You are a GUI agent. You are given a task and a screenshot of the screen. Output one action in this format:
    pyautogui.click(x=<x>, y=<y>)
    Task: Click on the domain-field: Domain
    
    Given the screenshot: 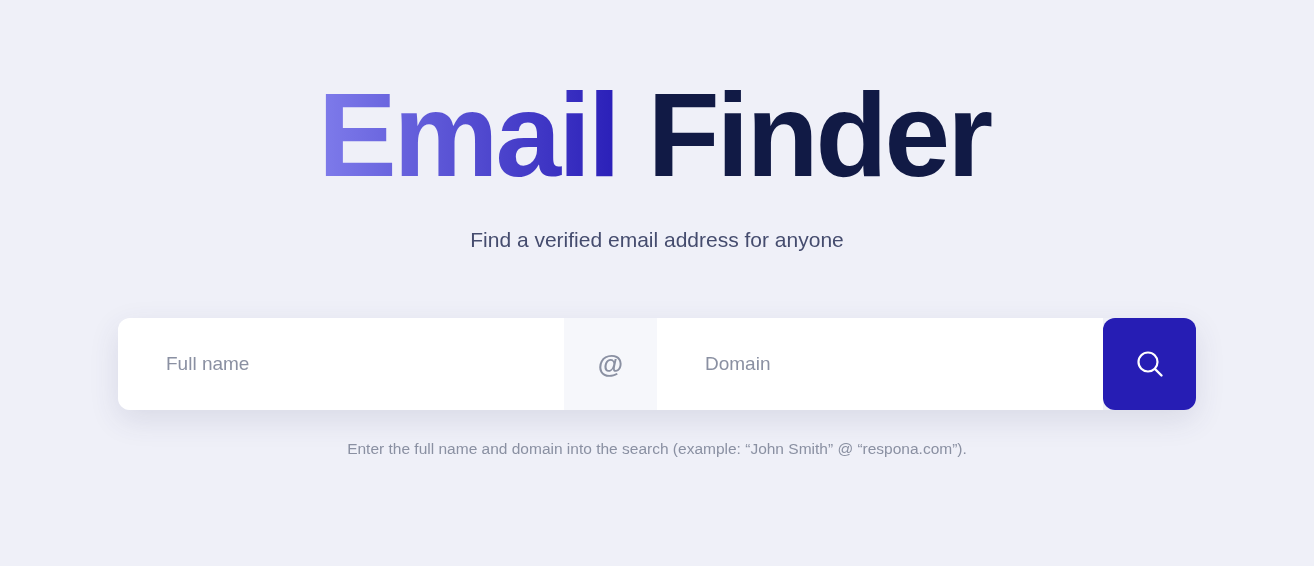 What is the action you would take?
    pyautogui.click(x=880, y=364)
    